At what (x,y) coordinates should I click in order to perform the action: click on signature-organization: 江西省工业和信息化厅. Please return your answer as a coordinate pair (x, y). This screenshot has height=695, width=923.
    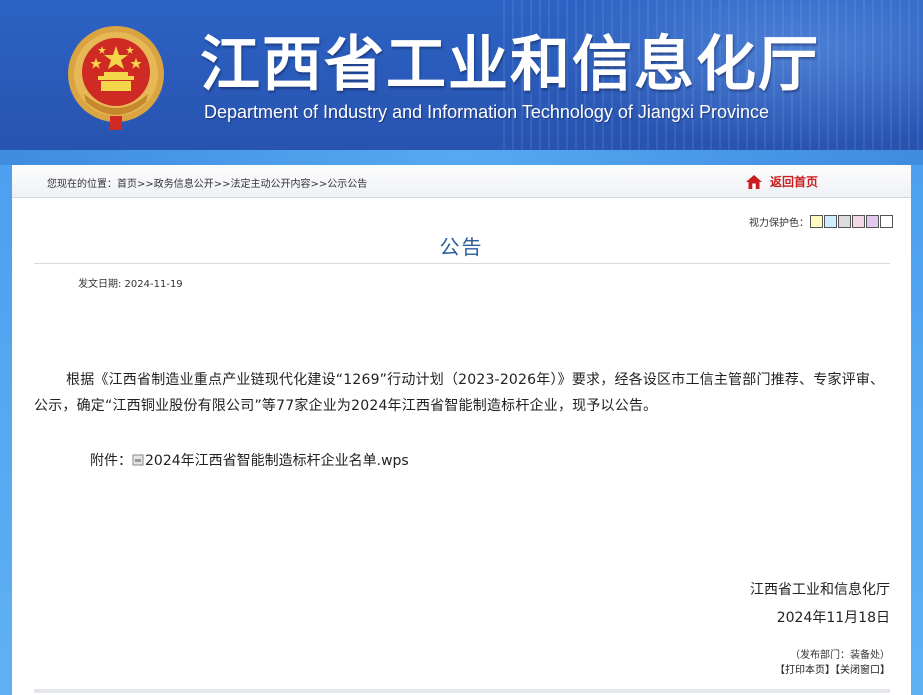
    Looking at the image, I should click on (820, 590).